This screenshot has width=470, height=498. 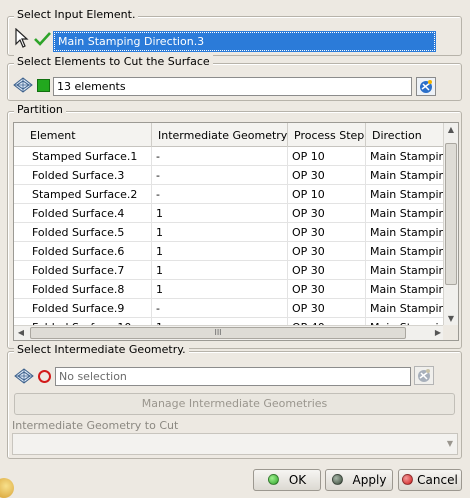 What do you see at coordinates (43, 85) in the screenshot?
I see `green-square-icon` at bounding box center [43, 85].